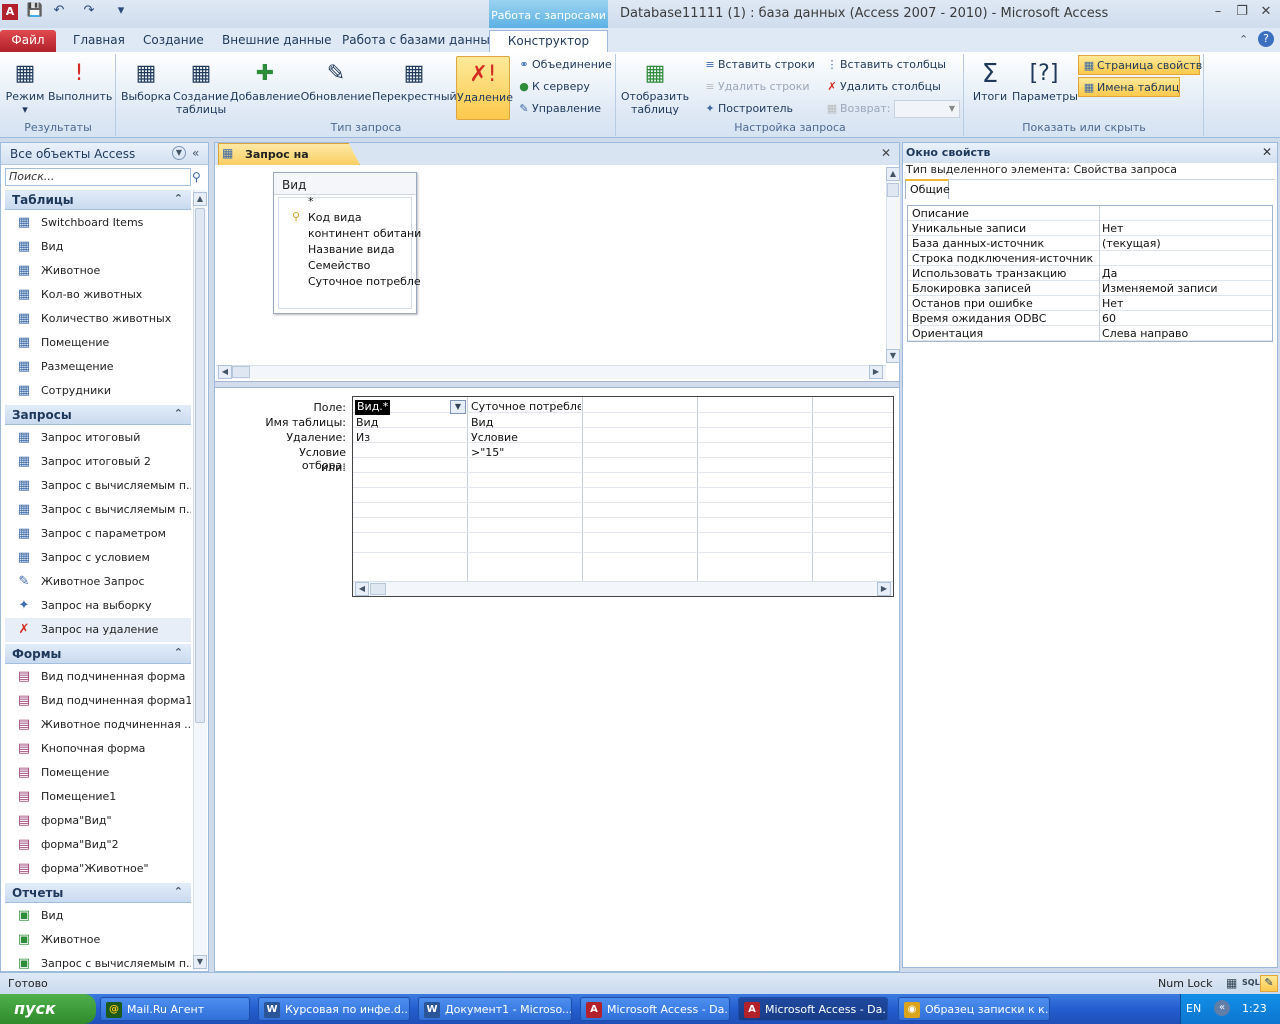 The image size is (1280, 1024). I want to click on nav-item: ▦ Вид, so click(98, 247).